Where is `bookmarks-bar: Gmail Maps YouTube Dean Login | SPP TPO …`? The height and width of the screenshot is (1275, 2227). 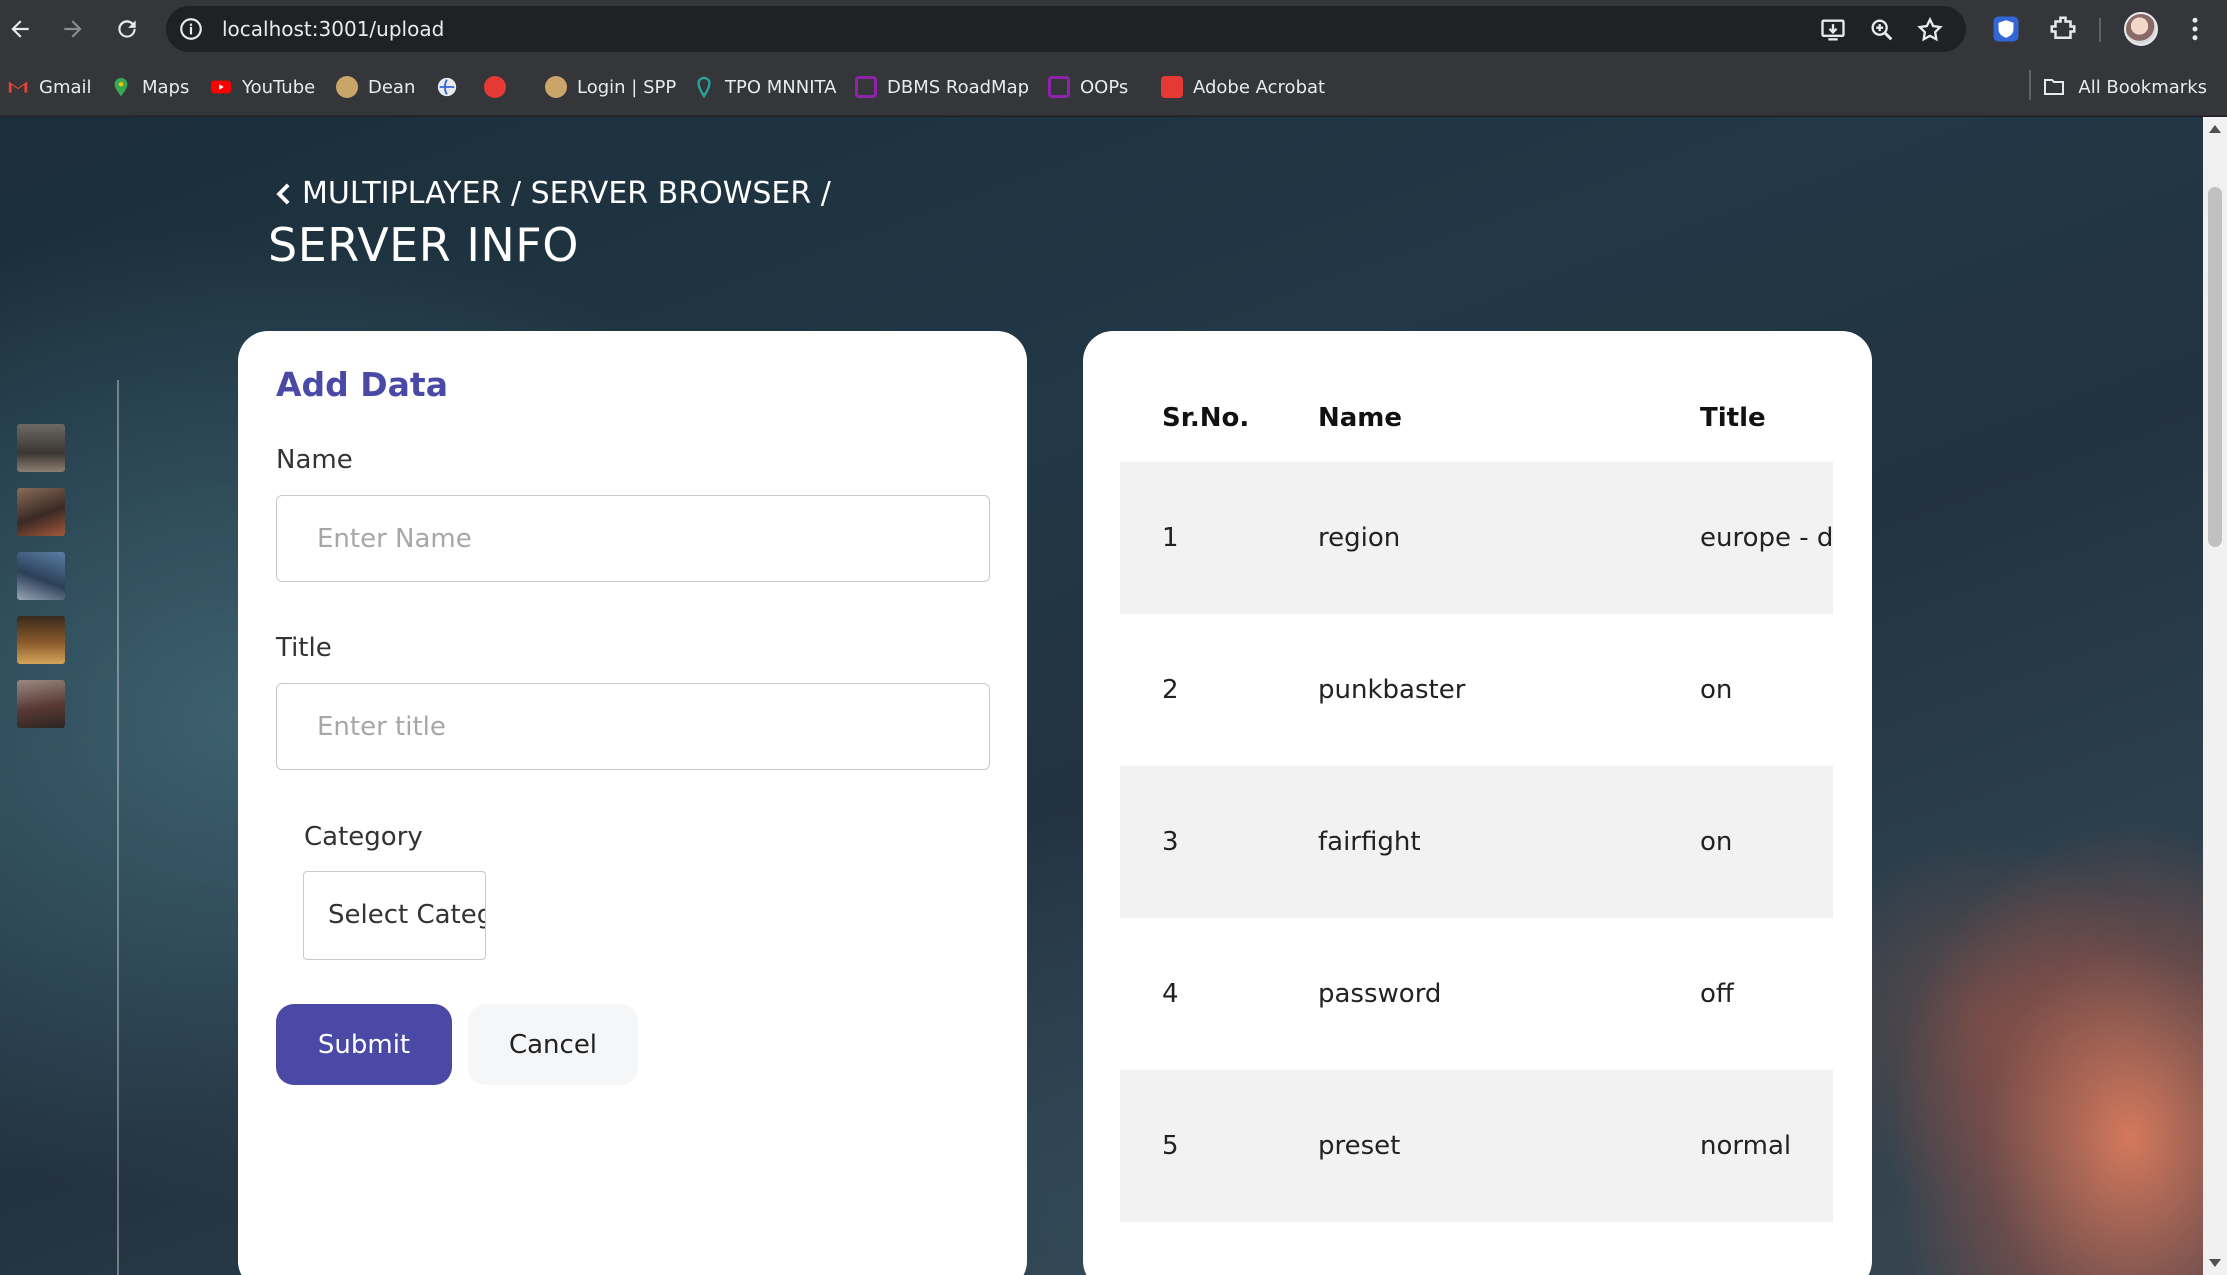
bookmarks-bar: Gmail Maps YouTube Dean Login | SPP TPO … is located at coordinates (1113, 87).